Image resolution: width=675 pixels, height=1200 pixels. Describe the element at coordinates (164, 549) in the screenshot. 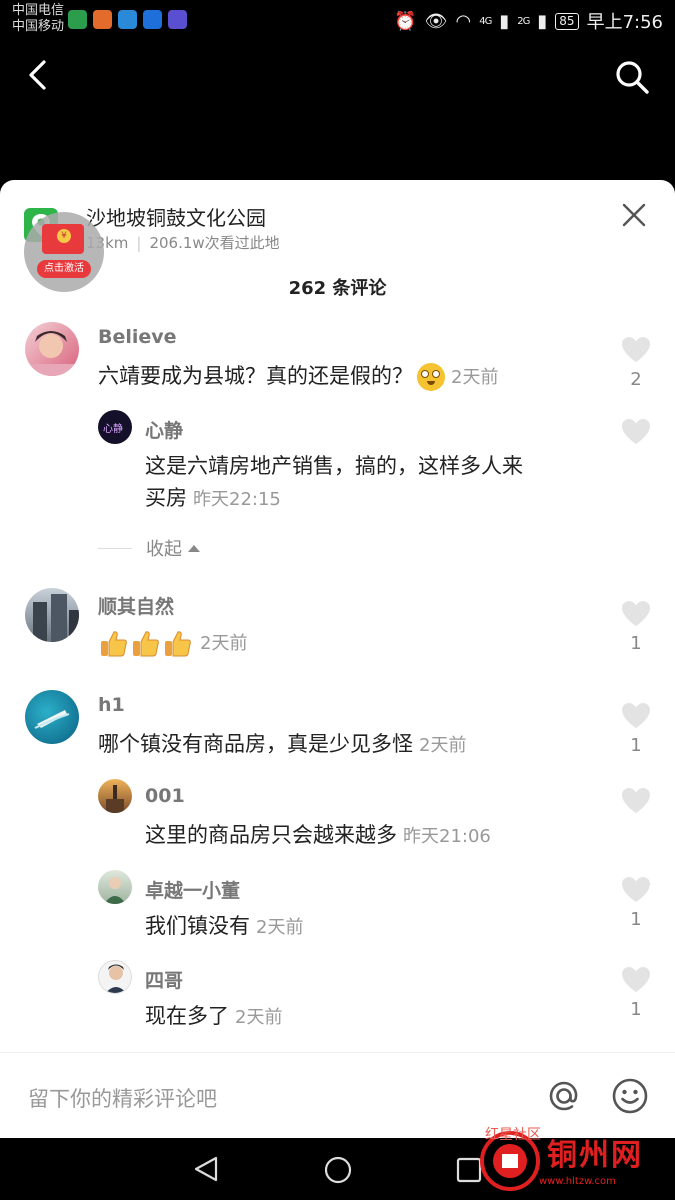

I see `collapse-label: 收起` at that location.